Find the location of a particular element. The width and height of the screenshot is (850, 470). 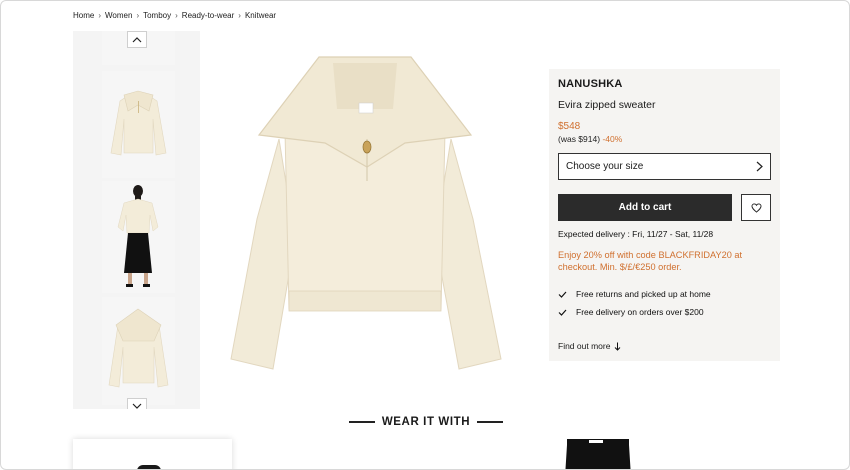

model-thumbnail-image is located at coordinates (138, 237).